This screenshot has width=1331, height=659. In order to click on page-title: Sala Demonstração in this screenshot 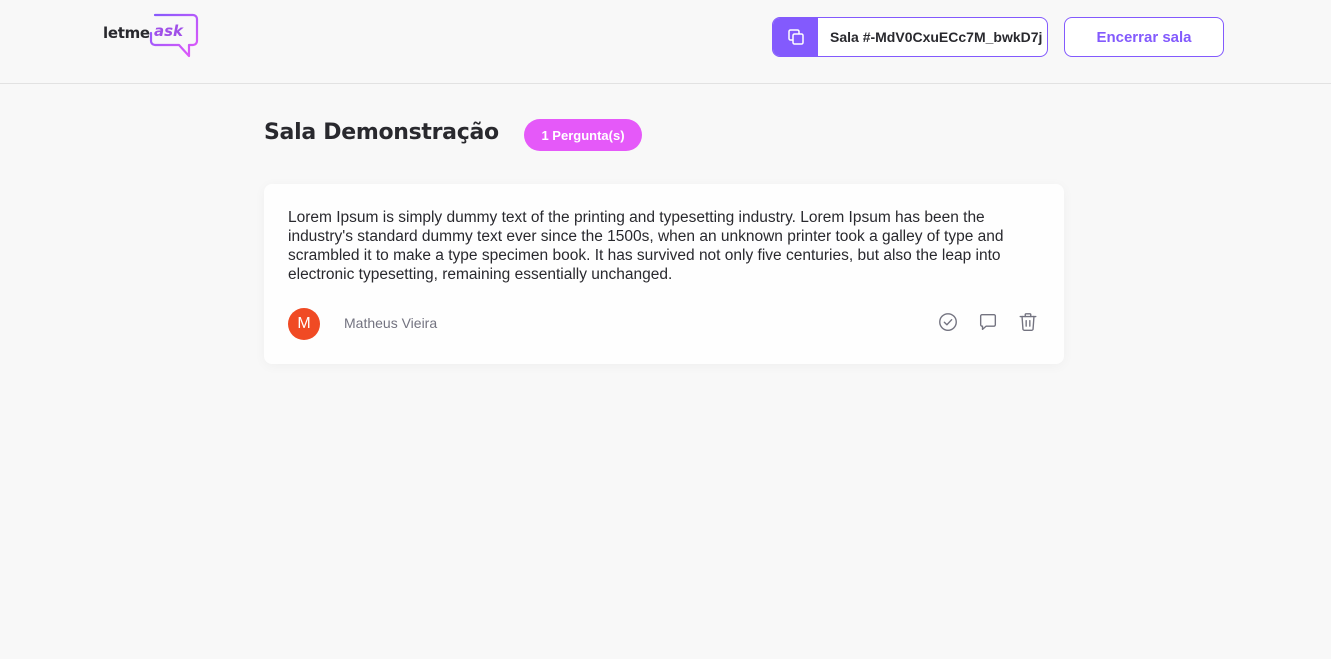, I will do `click(381, 132)`.